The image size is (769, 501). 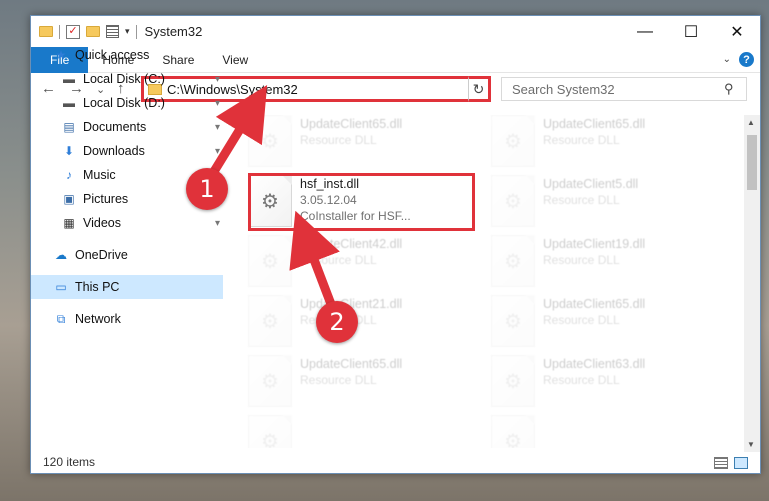 I want to click on file-name: UpdateClient42.dll, so click(x=351, y=244).